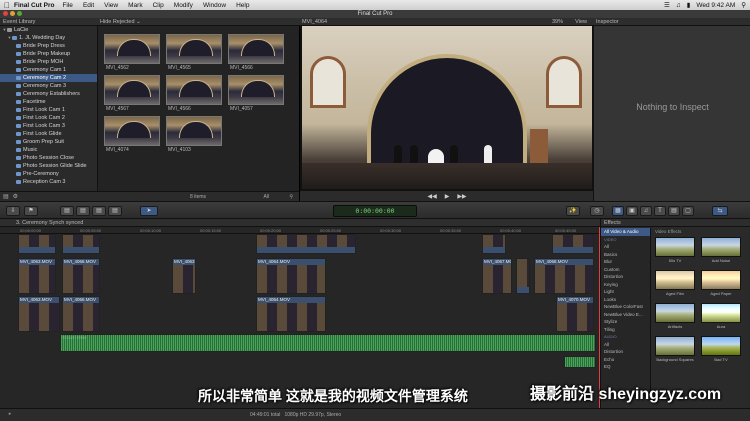  I want to click on menu-edit: Edit, so click(88, 5).